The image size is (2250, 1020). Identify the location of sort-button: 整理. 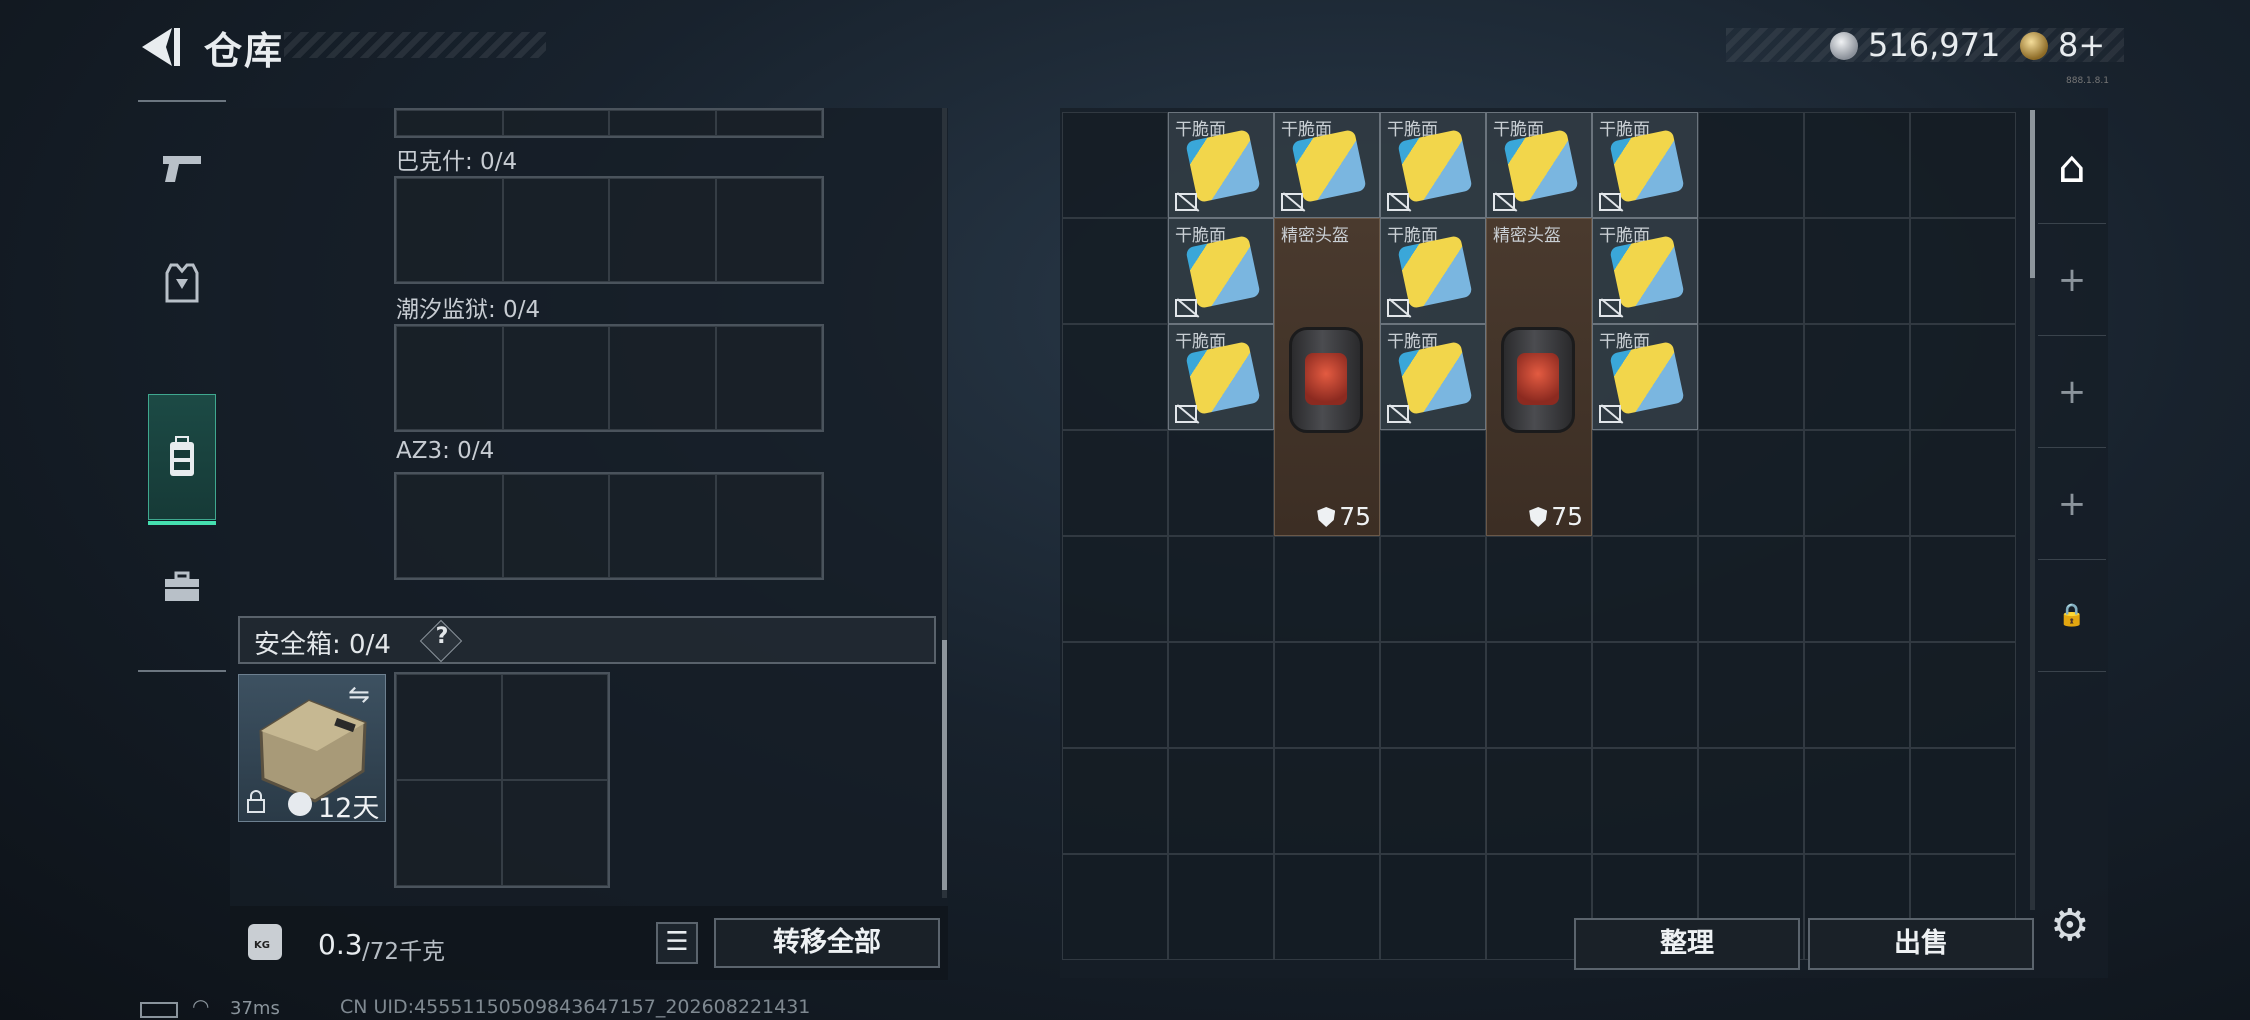
(1687, 944).